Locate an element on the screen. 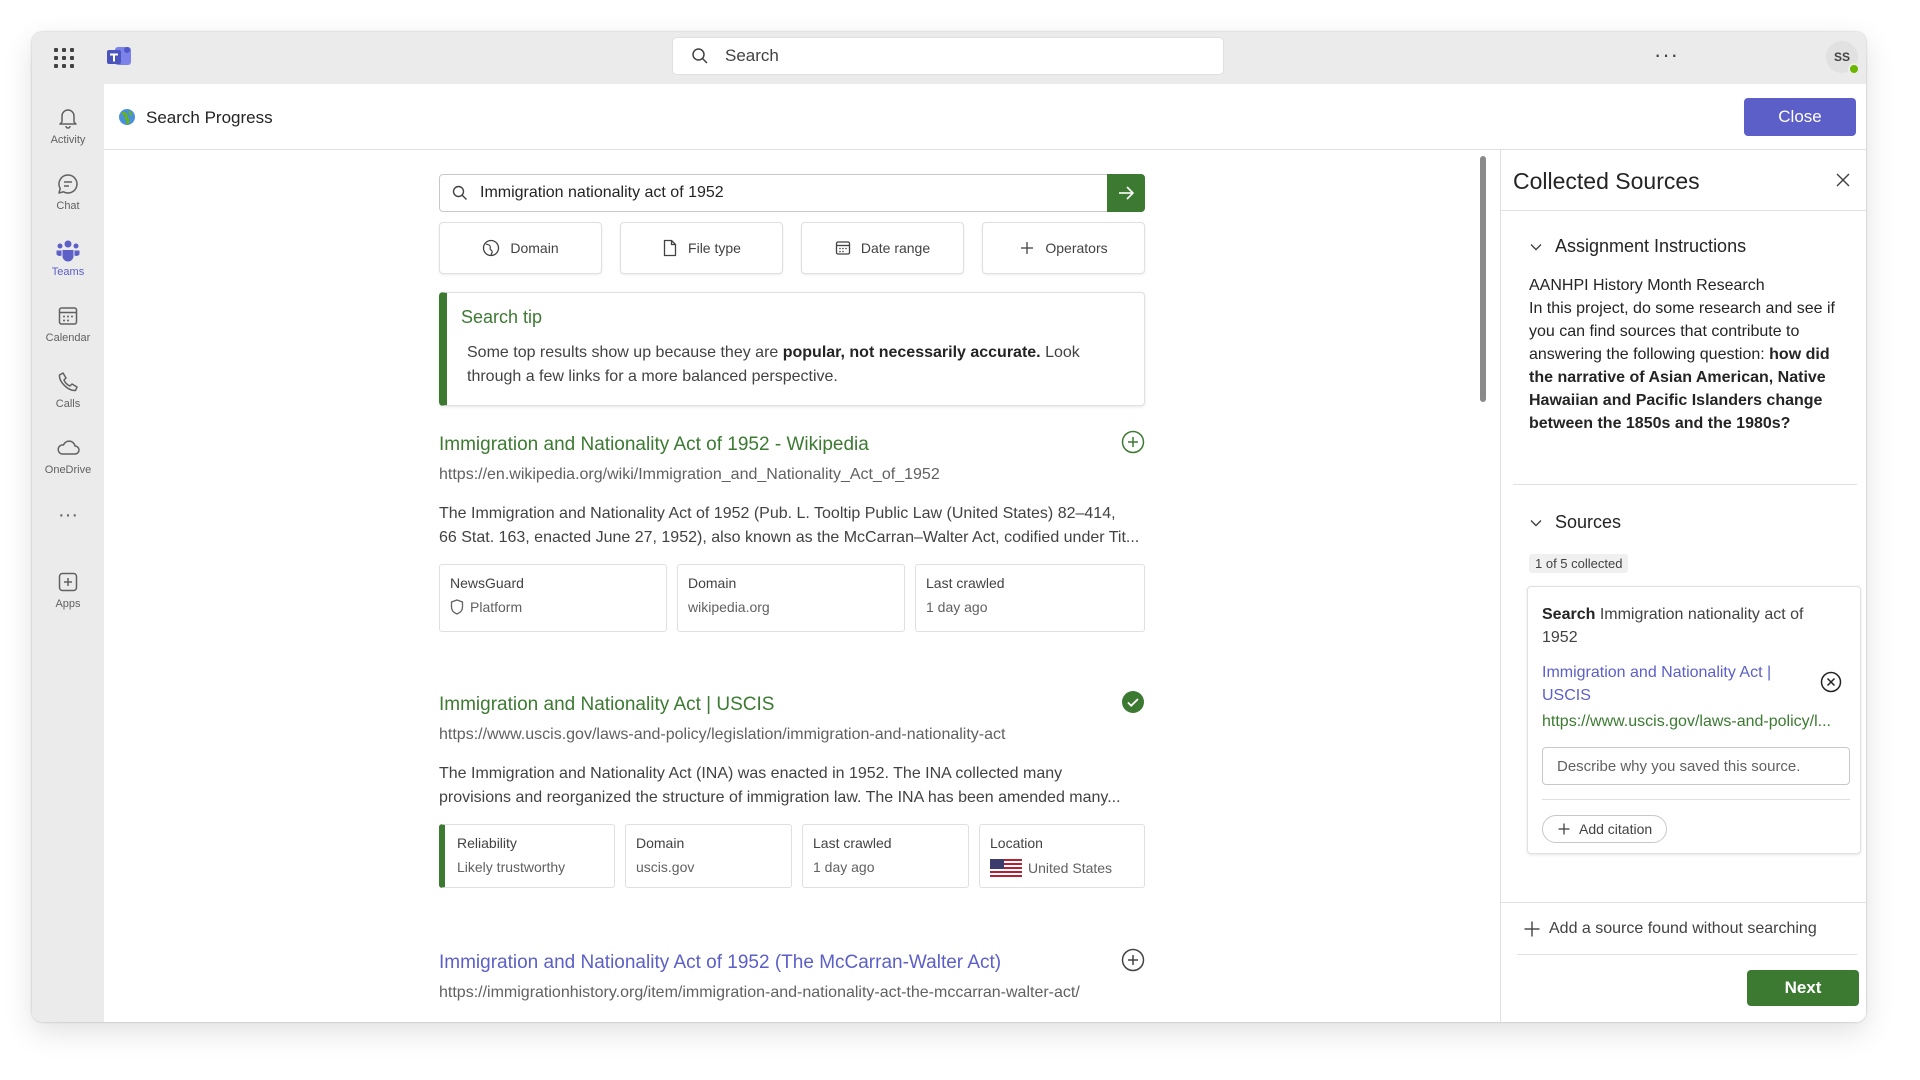  rail-item-apps: Apps is located at coordinates (68, 600).